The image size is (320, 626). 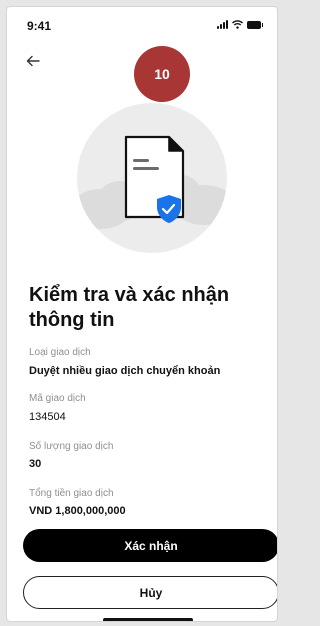 I want to click on battery-icon, so click(x=255, y=25).